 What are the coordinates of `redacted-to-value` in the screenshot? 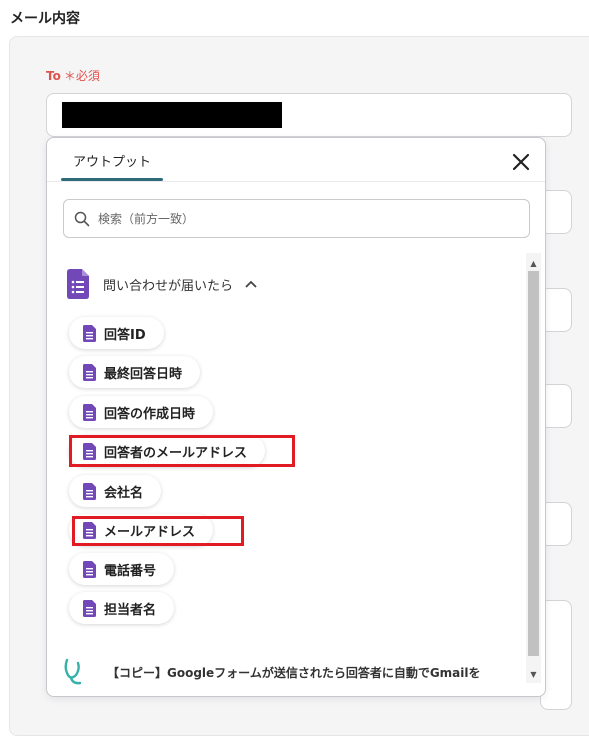 It's located at (172, 115).